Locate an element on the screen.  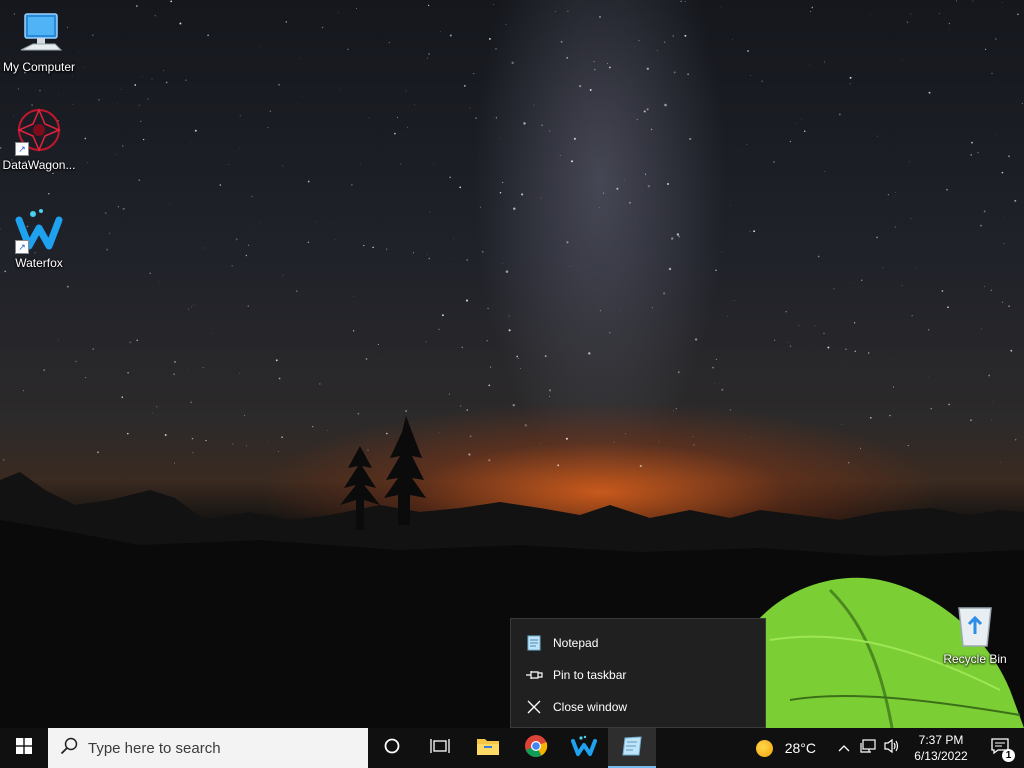
taskbar-app-waterfox is located at coordinates (584, 748).